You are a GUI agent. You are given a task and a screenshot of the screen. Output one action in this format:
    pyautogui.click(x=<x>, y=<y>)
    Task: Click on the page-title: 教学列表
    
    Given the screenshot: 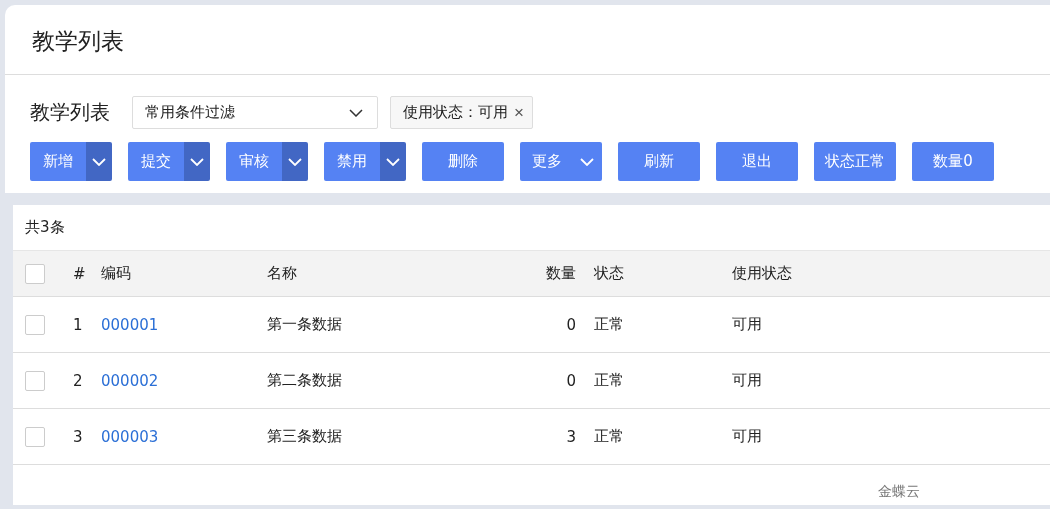 What is the action you would take?
    pyautogui.click(x=527, y=40)
    